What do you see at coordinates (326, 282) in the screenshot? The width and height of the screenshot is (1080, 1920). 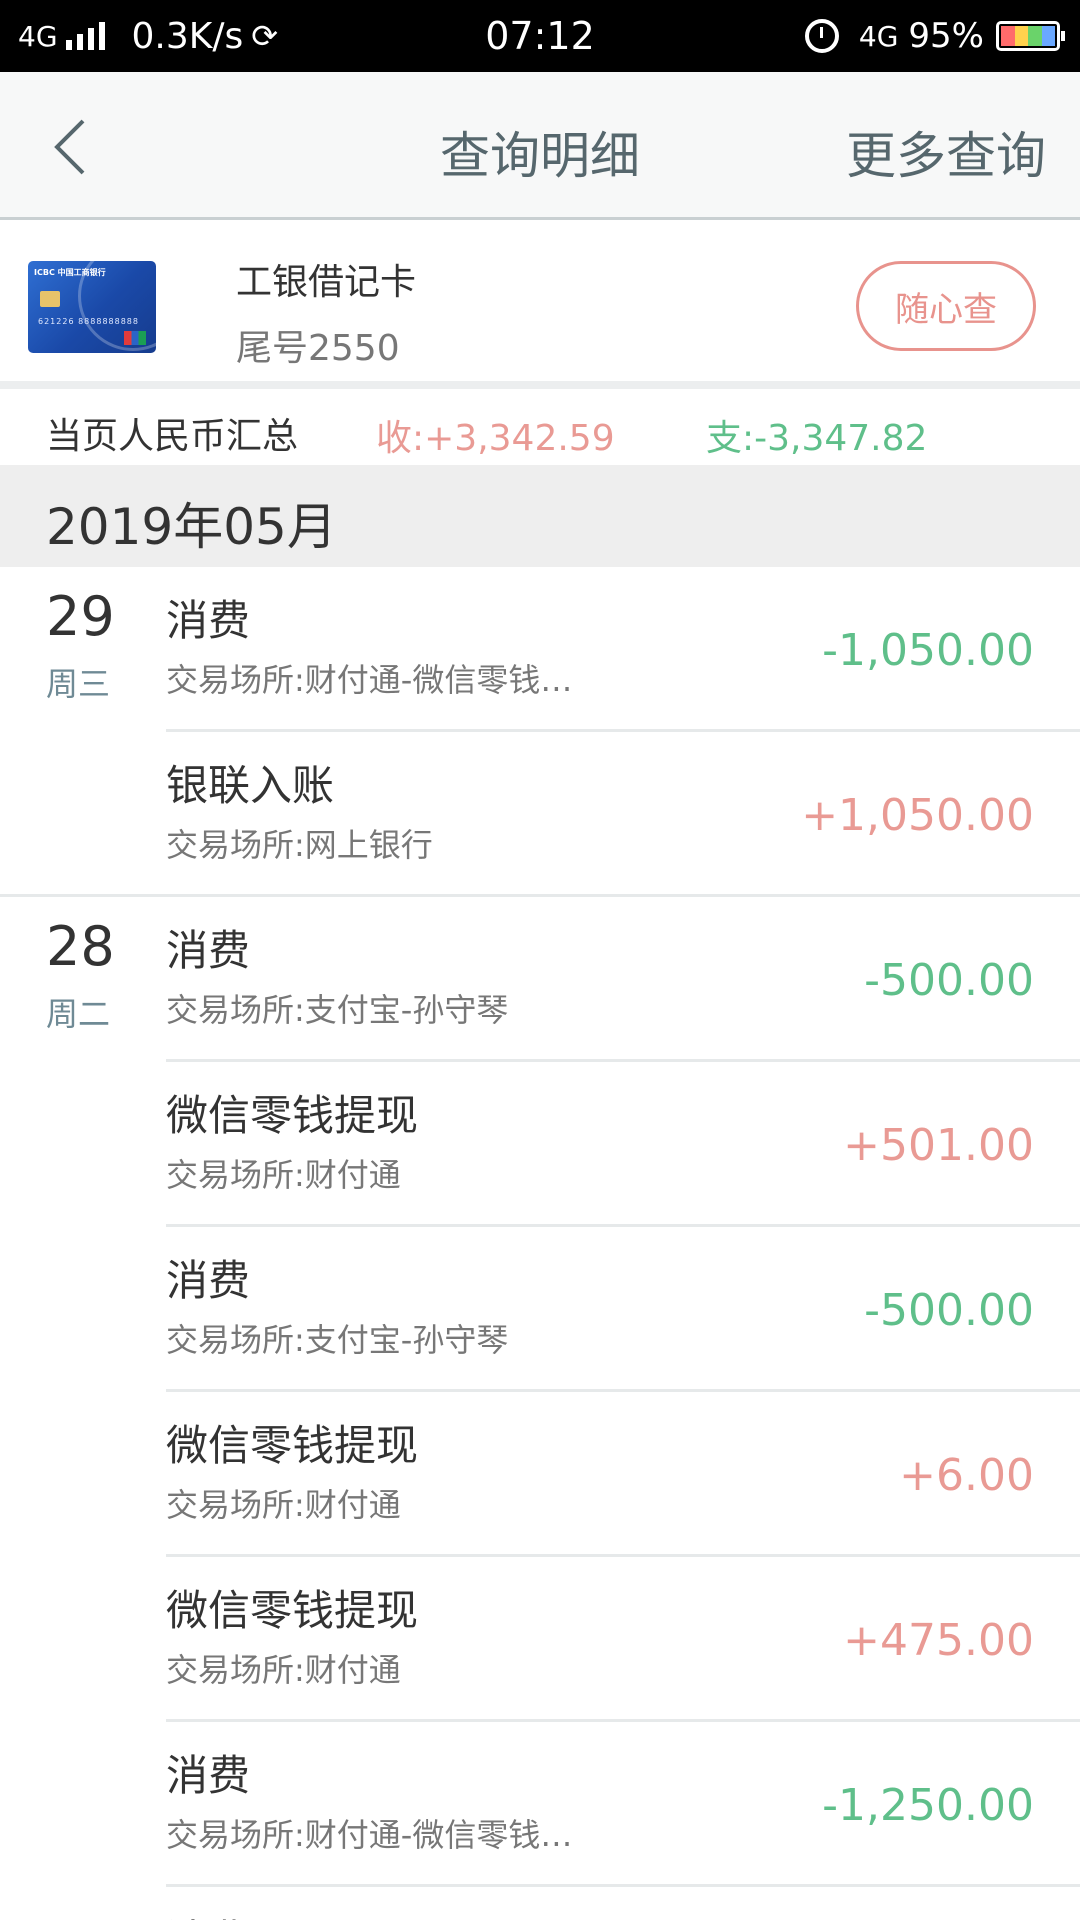 I see `card-name: 工银借记卡` at bounding box center [326, 282].